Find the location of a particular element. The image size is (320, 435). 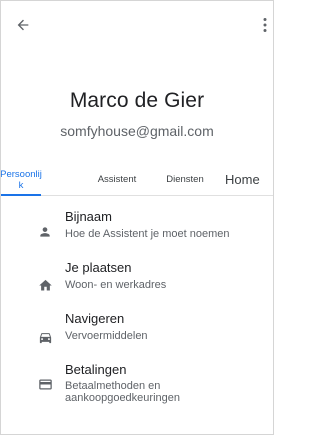

profile-name: Marco de Gier is located at coordinates (137, 100).